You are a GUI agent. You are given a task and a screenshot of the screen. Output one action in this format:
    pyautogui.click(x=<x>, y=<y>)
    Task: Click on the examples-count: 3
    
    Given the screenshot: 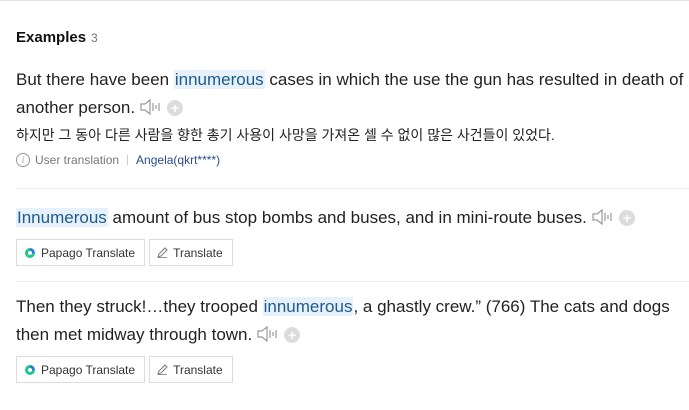 What is the action you would take?
    pyautogui.click(x=94, y=38)
    